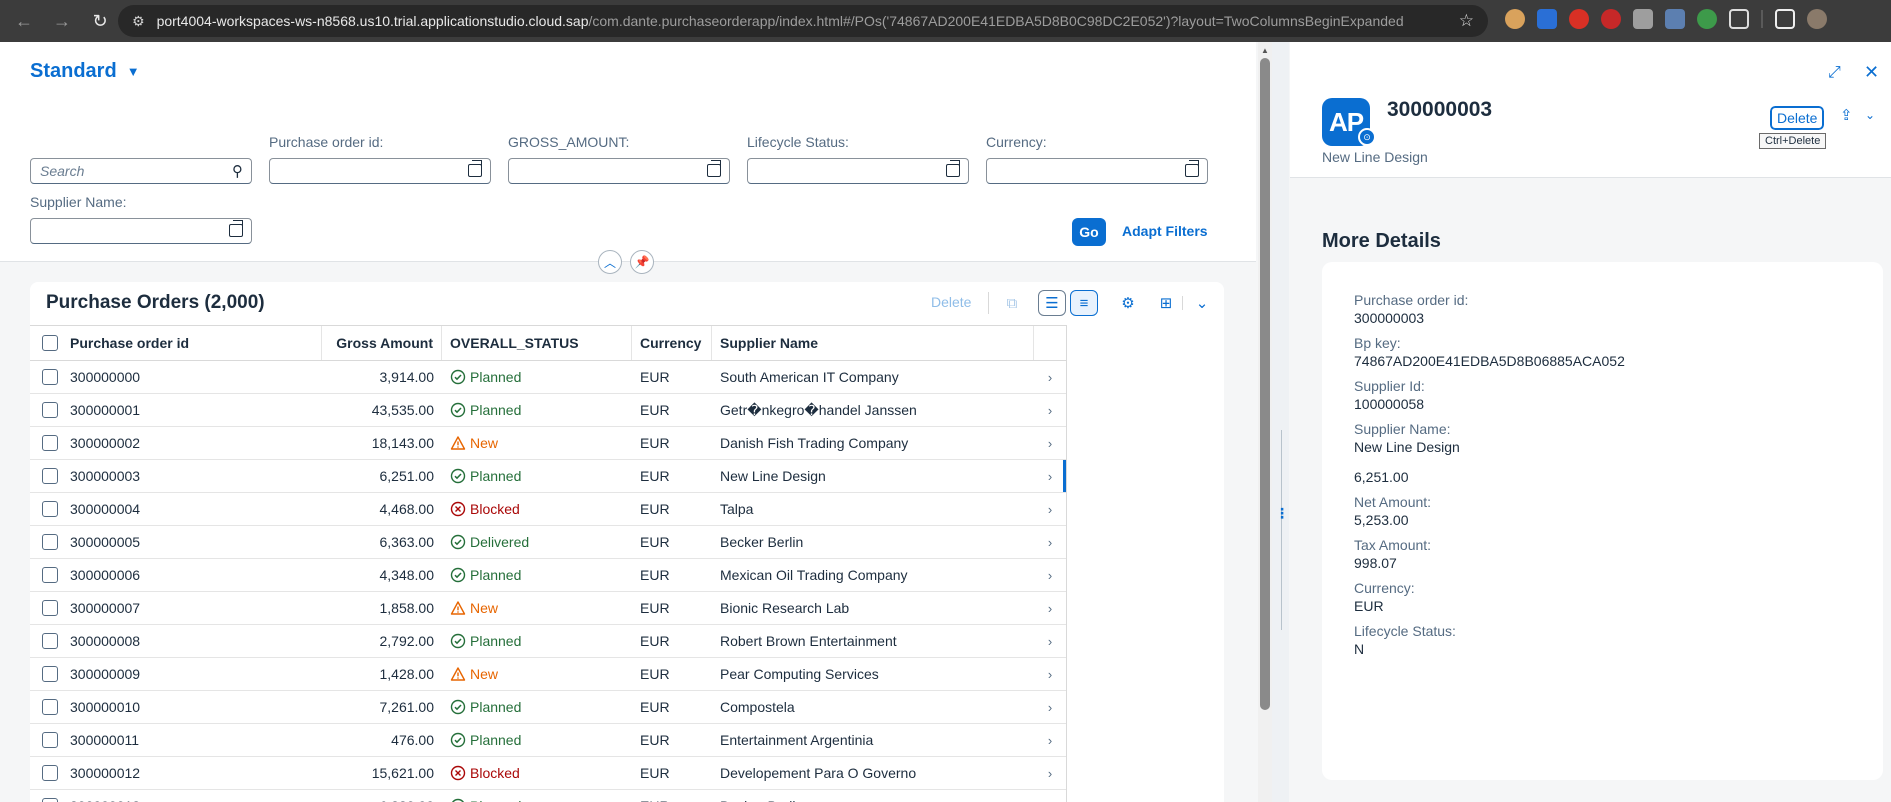 The height and width of the screenshot is (802, 1891). I want to click on lifecycle-status-field, so click(858, 171).